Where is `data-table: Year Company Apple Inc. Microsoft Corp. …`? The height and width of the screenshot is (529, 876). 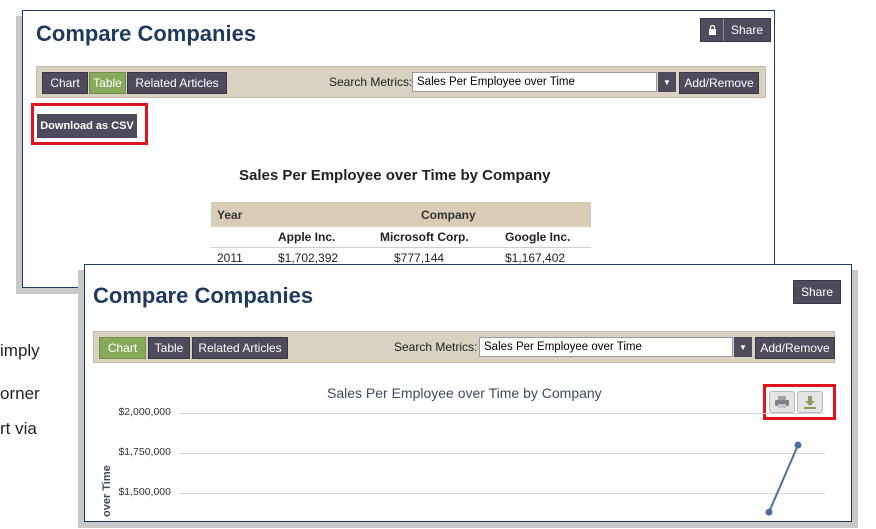
data-table: Year Company Apple Inc. Microsoft Corp. … is located at coordinates (401, 235).